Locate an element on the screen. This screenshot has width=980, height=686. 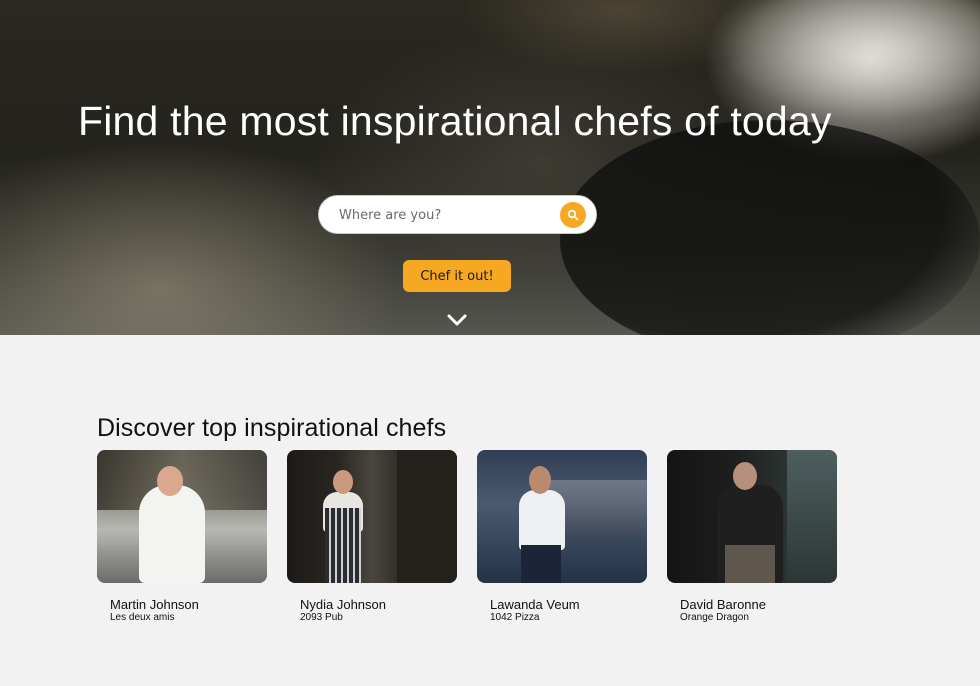
restaurant-name: Les deux amis is located at coordinates (142, 617).